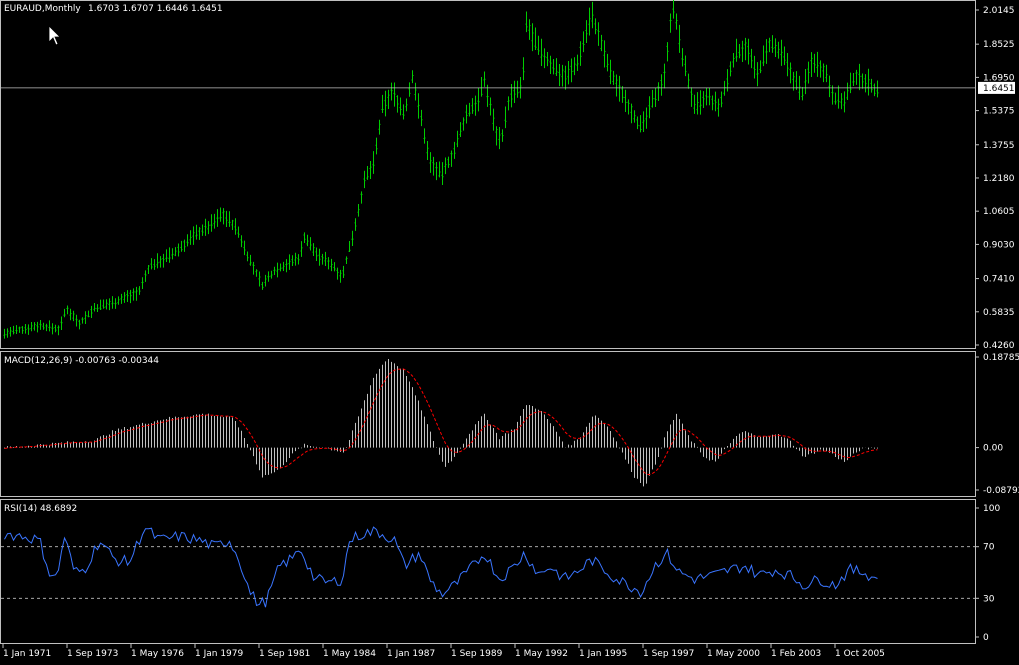 The image size is (1019, 665). What do you see at coordinates (1001, 491) in the screenshot?
I see `macd-axis-label: -0.08792` at bounding box center [1001, 491].